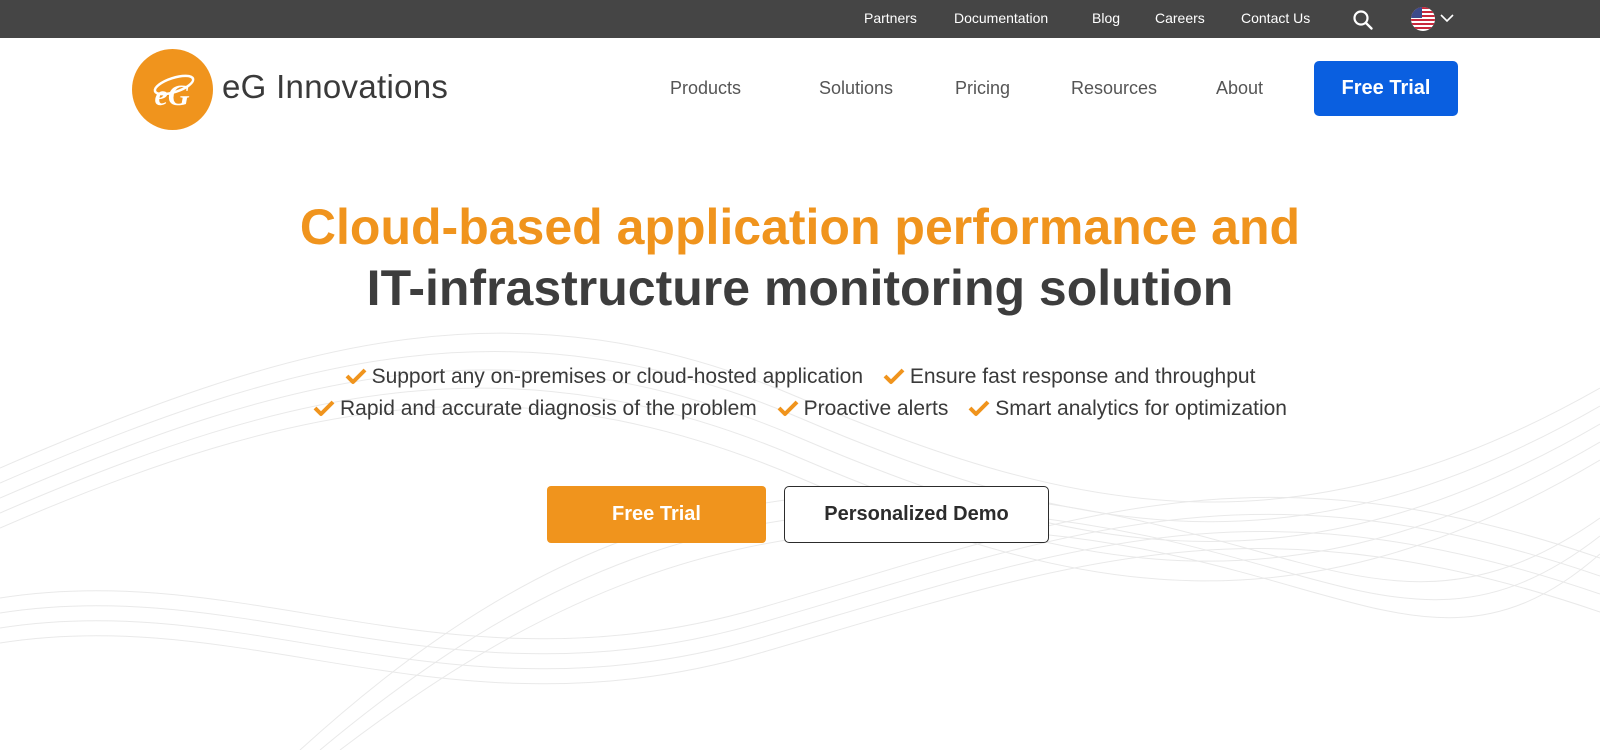 Image resolution: width=1600 pixels, height=750 pixels. Describe the element at coordinates (1180, 18) in the screenshot. I see `topbar-link-careers: Careers` at that location.